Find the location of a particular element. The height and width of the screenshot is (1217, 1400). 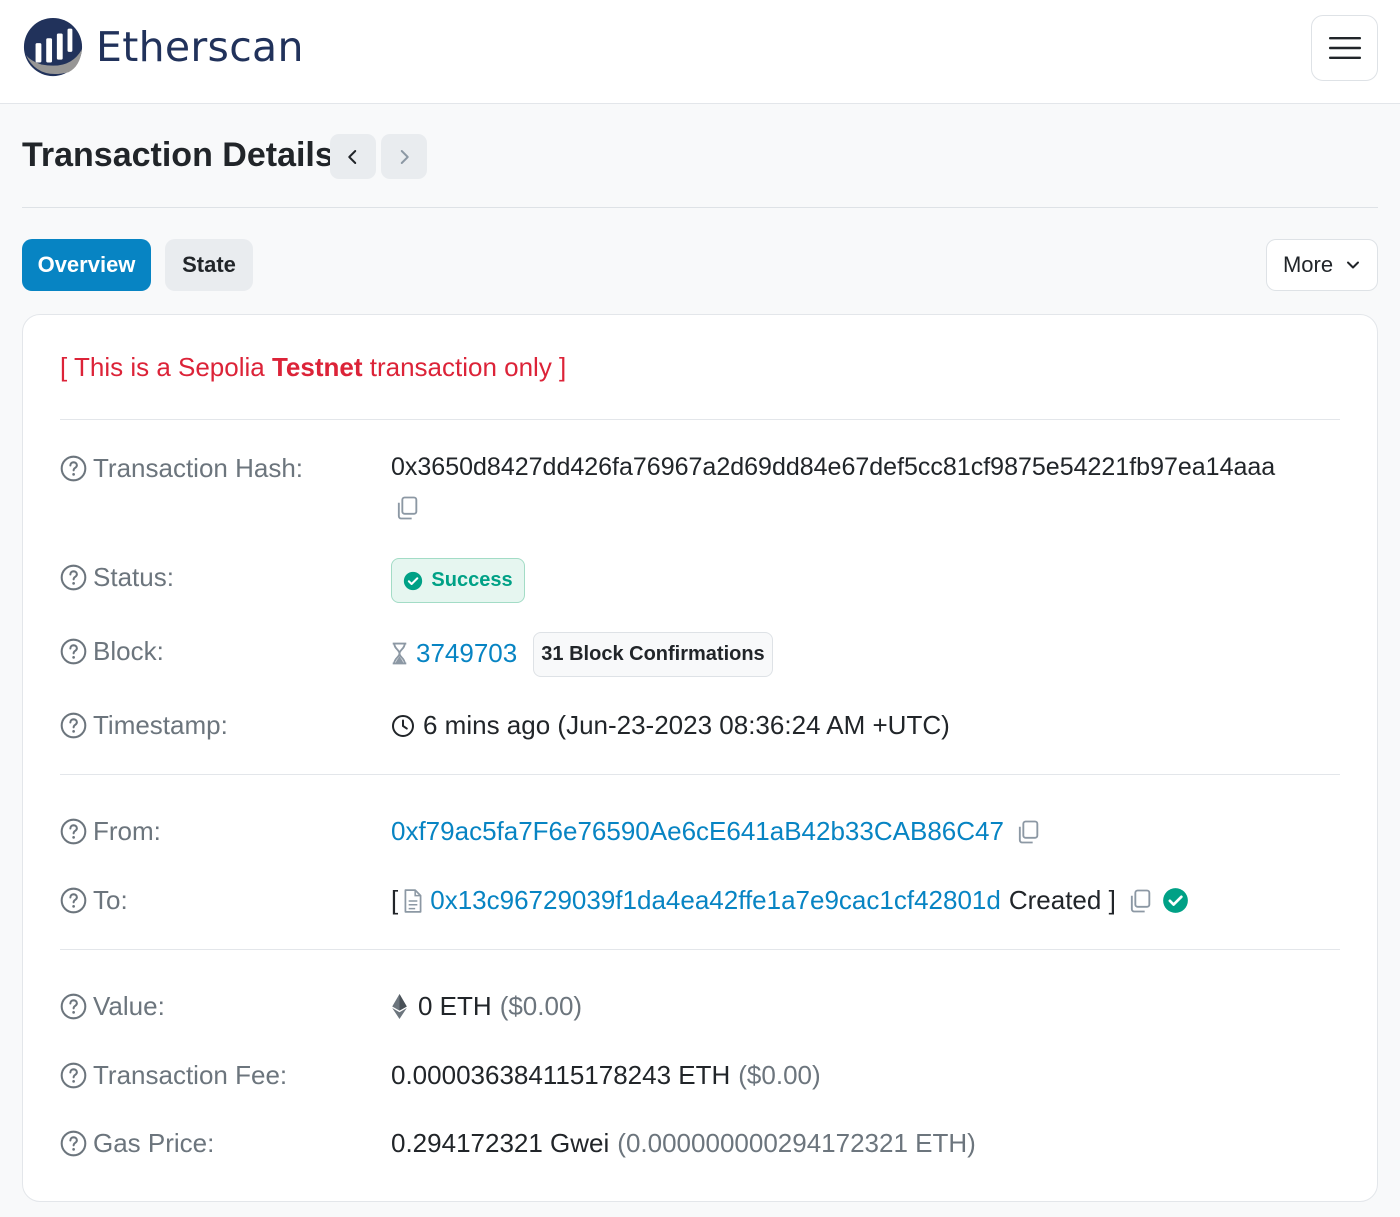

testnet-notice-suffix: transaction only ] is located at coordinates (464, 367).